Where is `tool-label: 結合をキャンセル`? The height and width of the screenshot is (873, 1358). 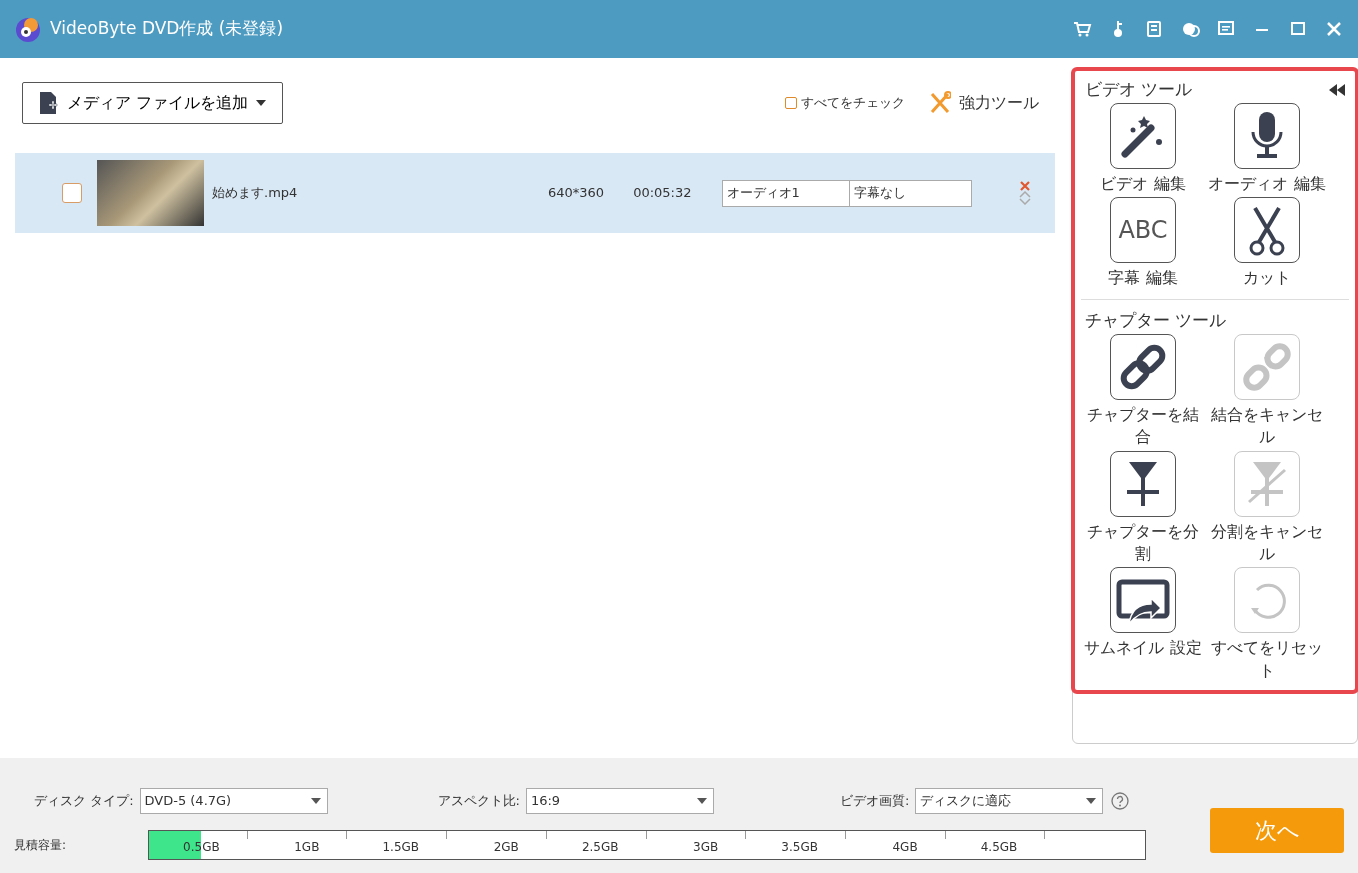 tool-label: 結合をキャンセル is located at coordinates (1267, 426).